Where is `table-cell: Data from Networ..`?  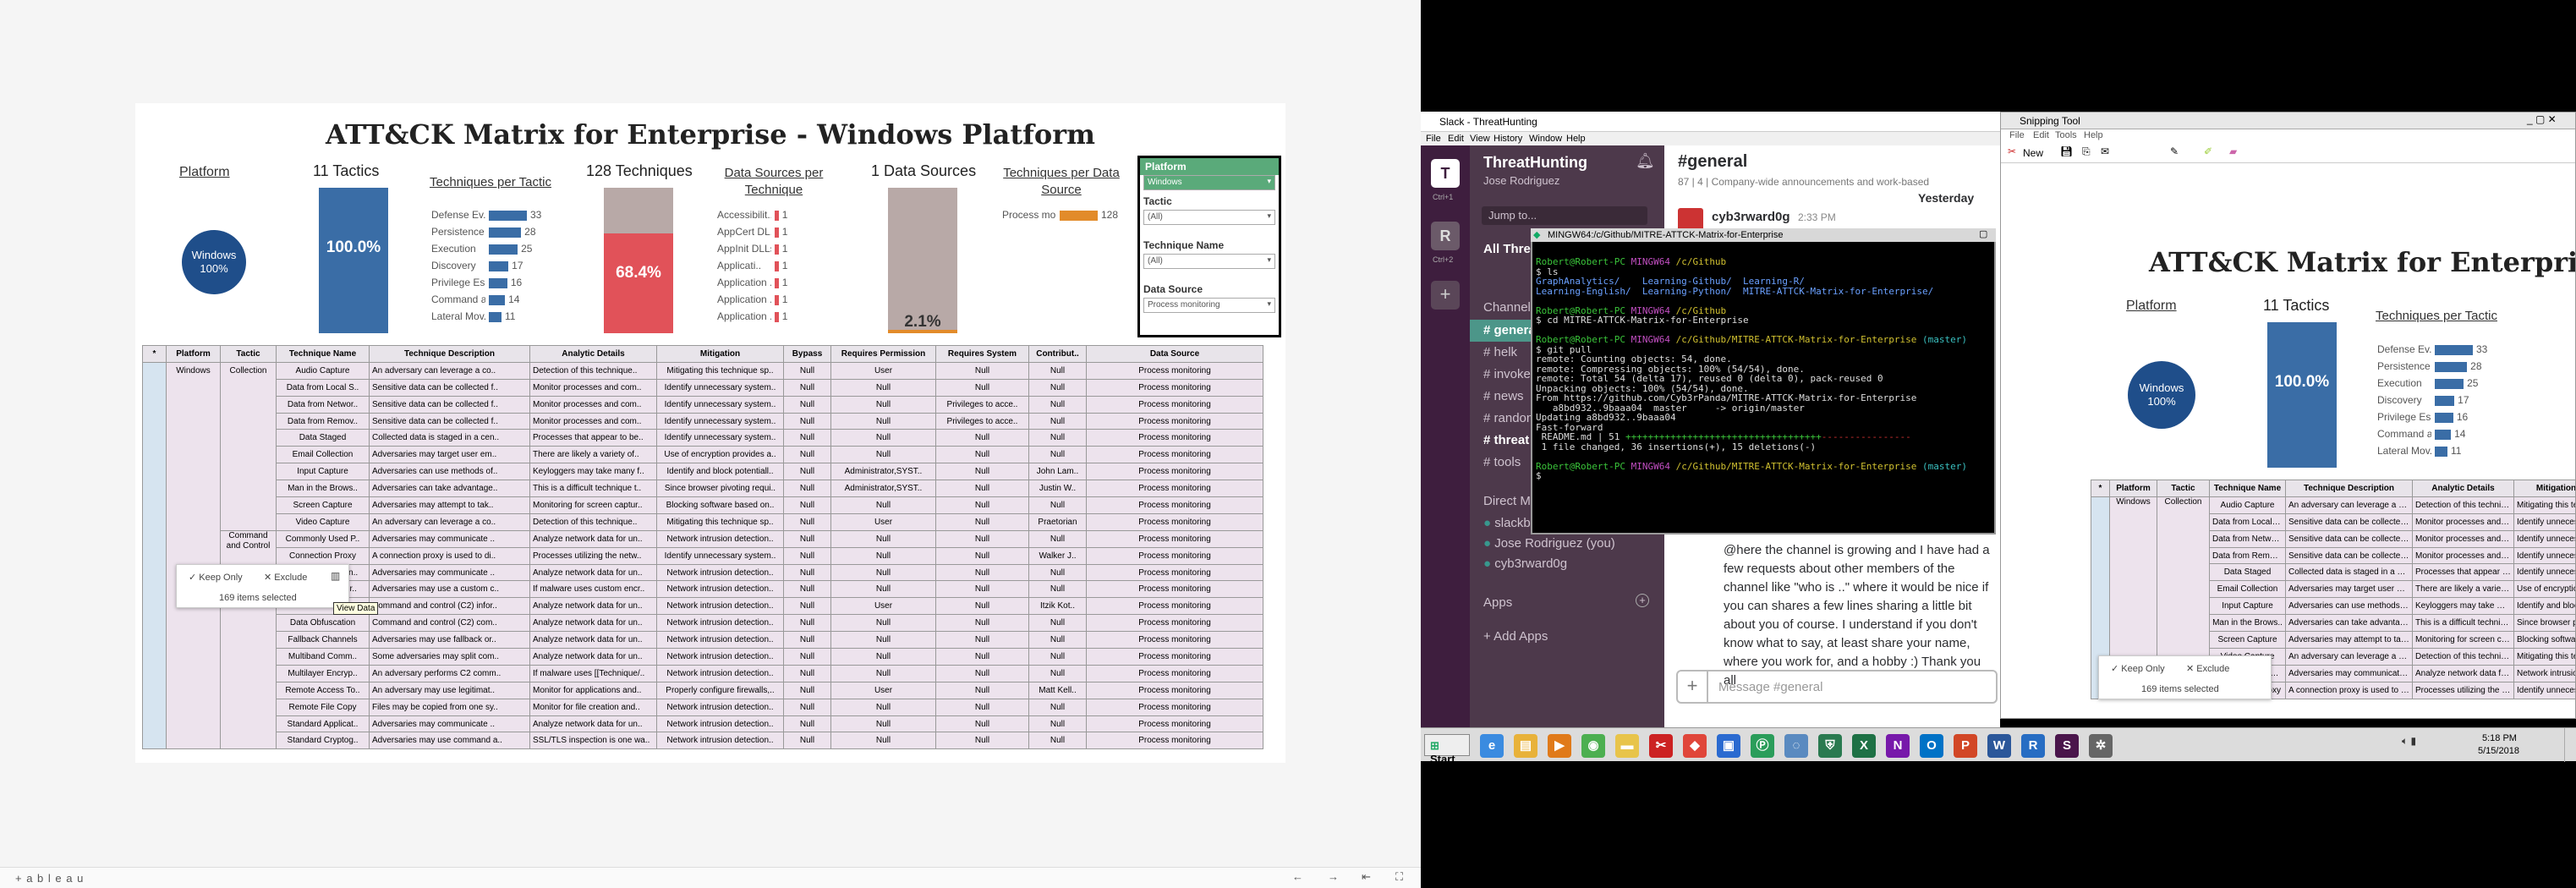 table-cell: Data from Networ.. is located at coordinates (323, 404).